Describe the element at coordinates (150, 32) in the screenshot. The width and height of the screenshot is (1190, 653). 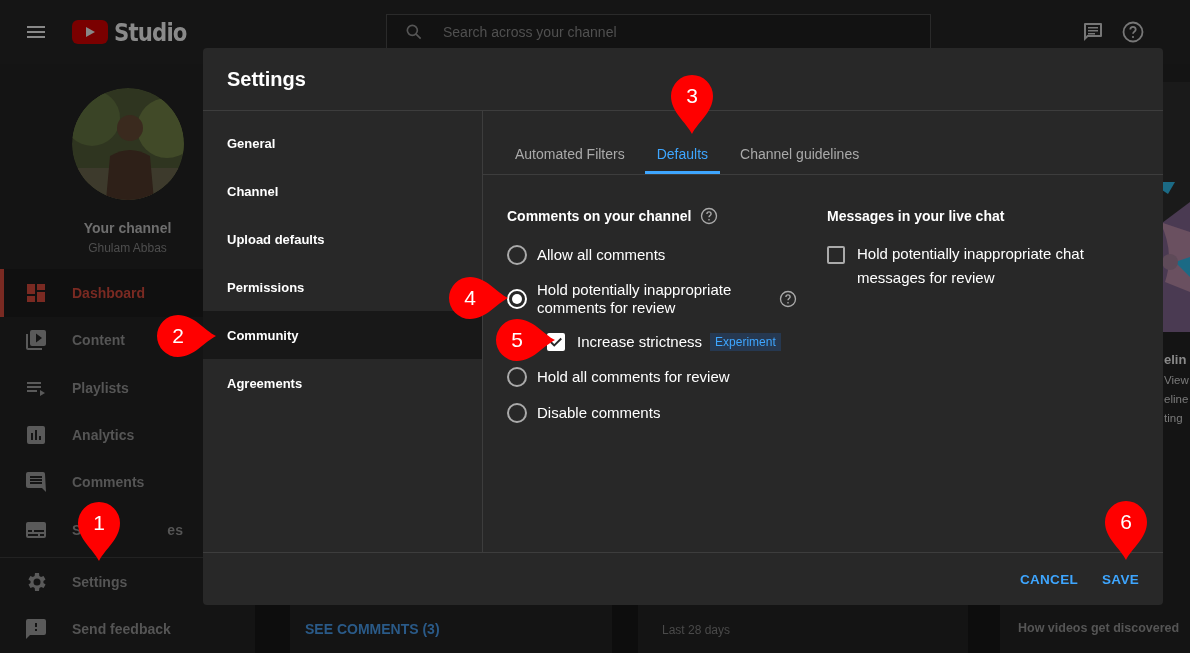
I see `logo-text: Studio` at that location.